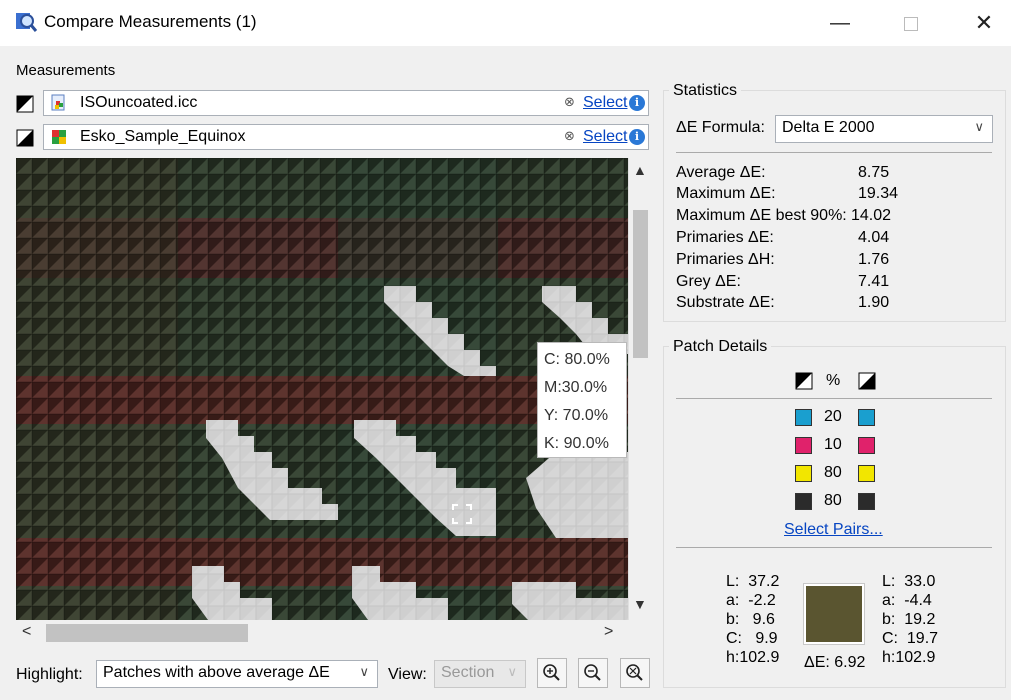 This screenshot has height=700, width=1011. Describe the element at coordinates (407, 674) in the screenshot. I see `view-label: View:` at that location.